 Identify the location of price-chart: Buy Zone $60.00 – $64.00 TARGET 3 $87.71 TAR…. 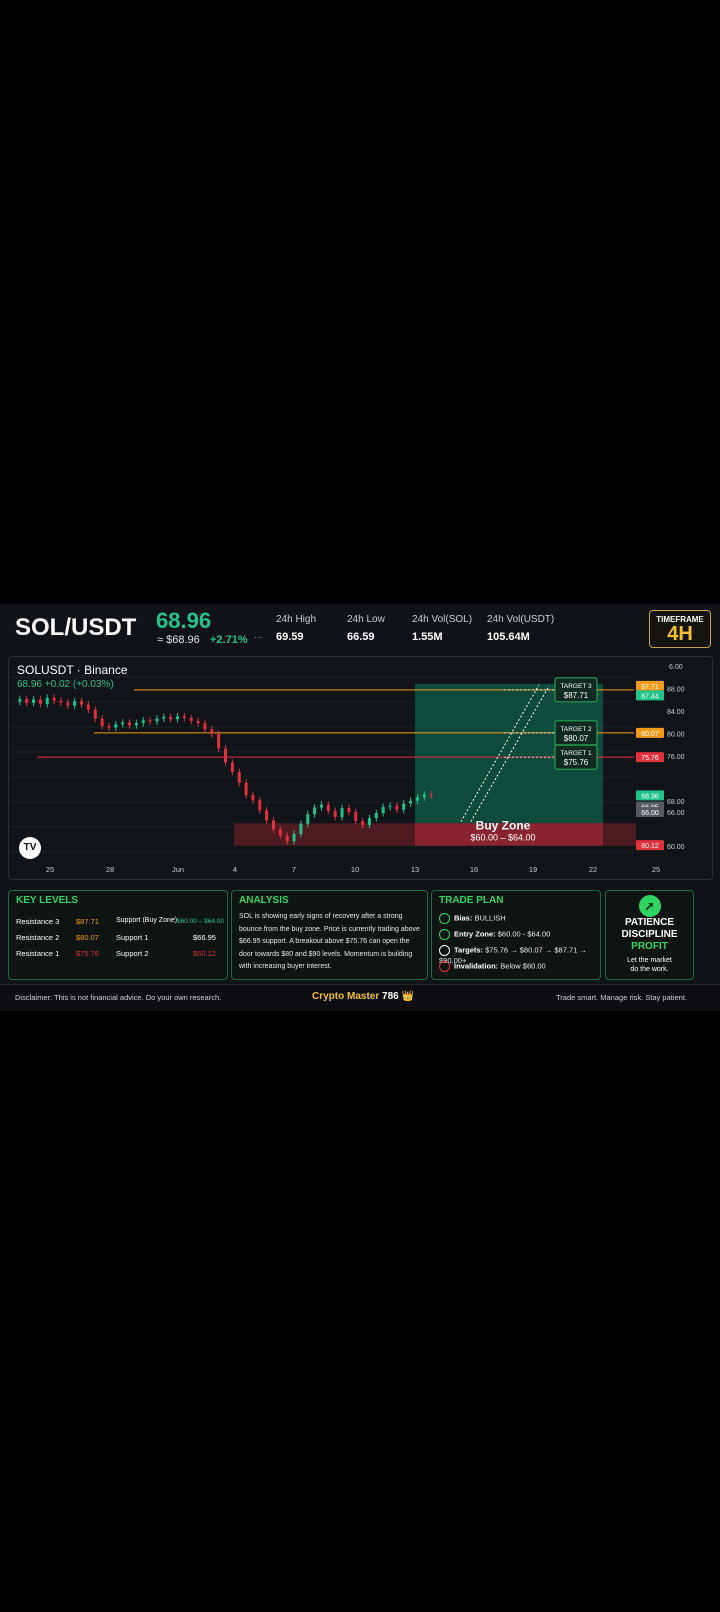
(360, 768).